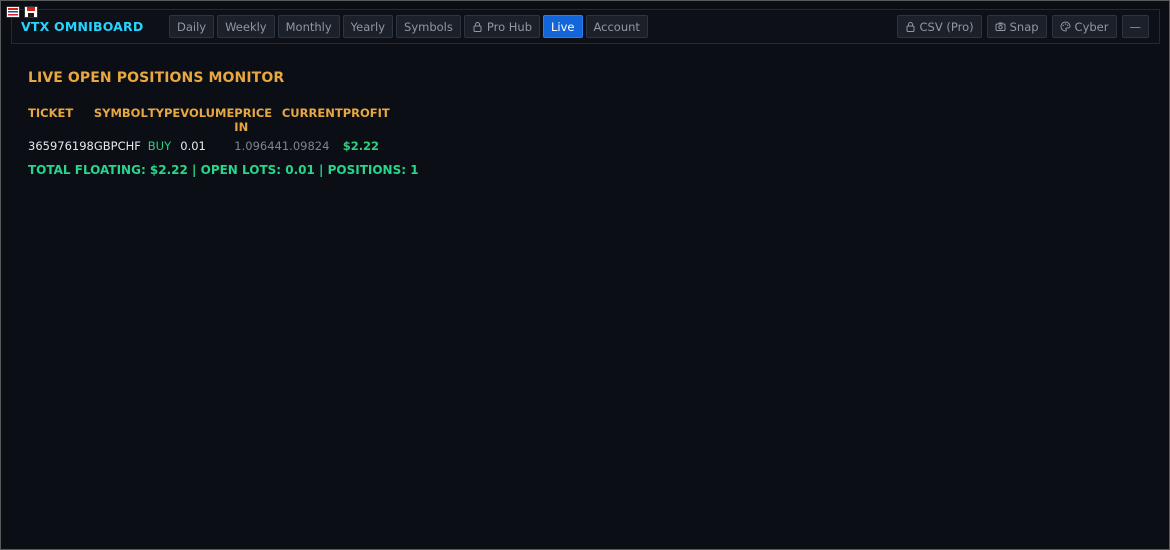 Image resolution: width=1170 pixels, height=550 pixels. What do you see at coordinates (1065, 26) in the screenshot?
I see `palette-icon` at bounding box center [1065, 26].